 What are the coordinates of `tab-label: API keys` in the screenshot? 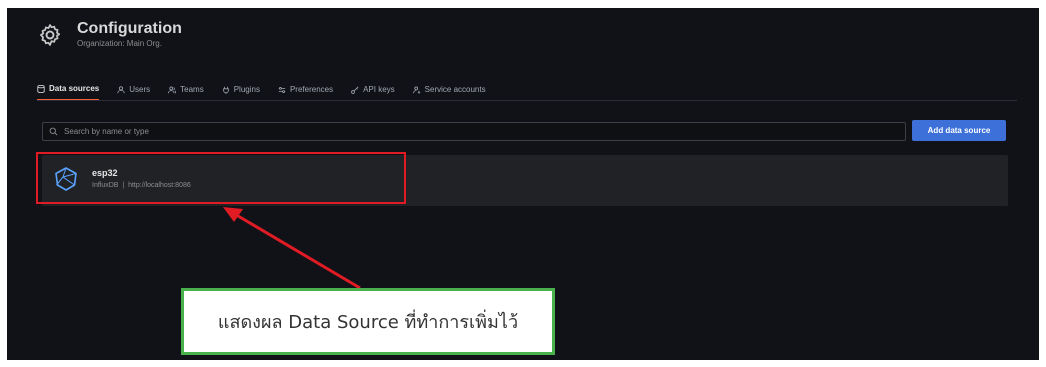 It's located at (379, 89).